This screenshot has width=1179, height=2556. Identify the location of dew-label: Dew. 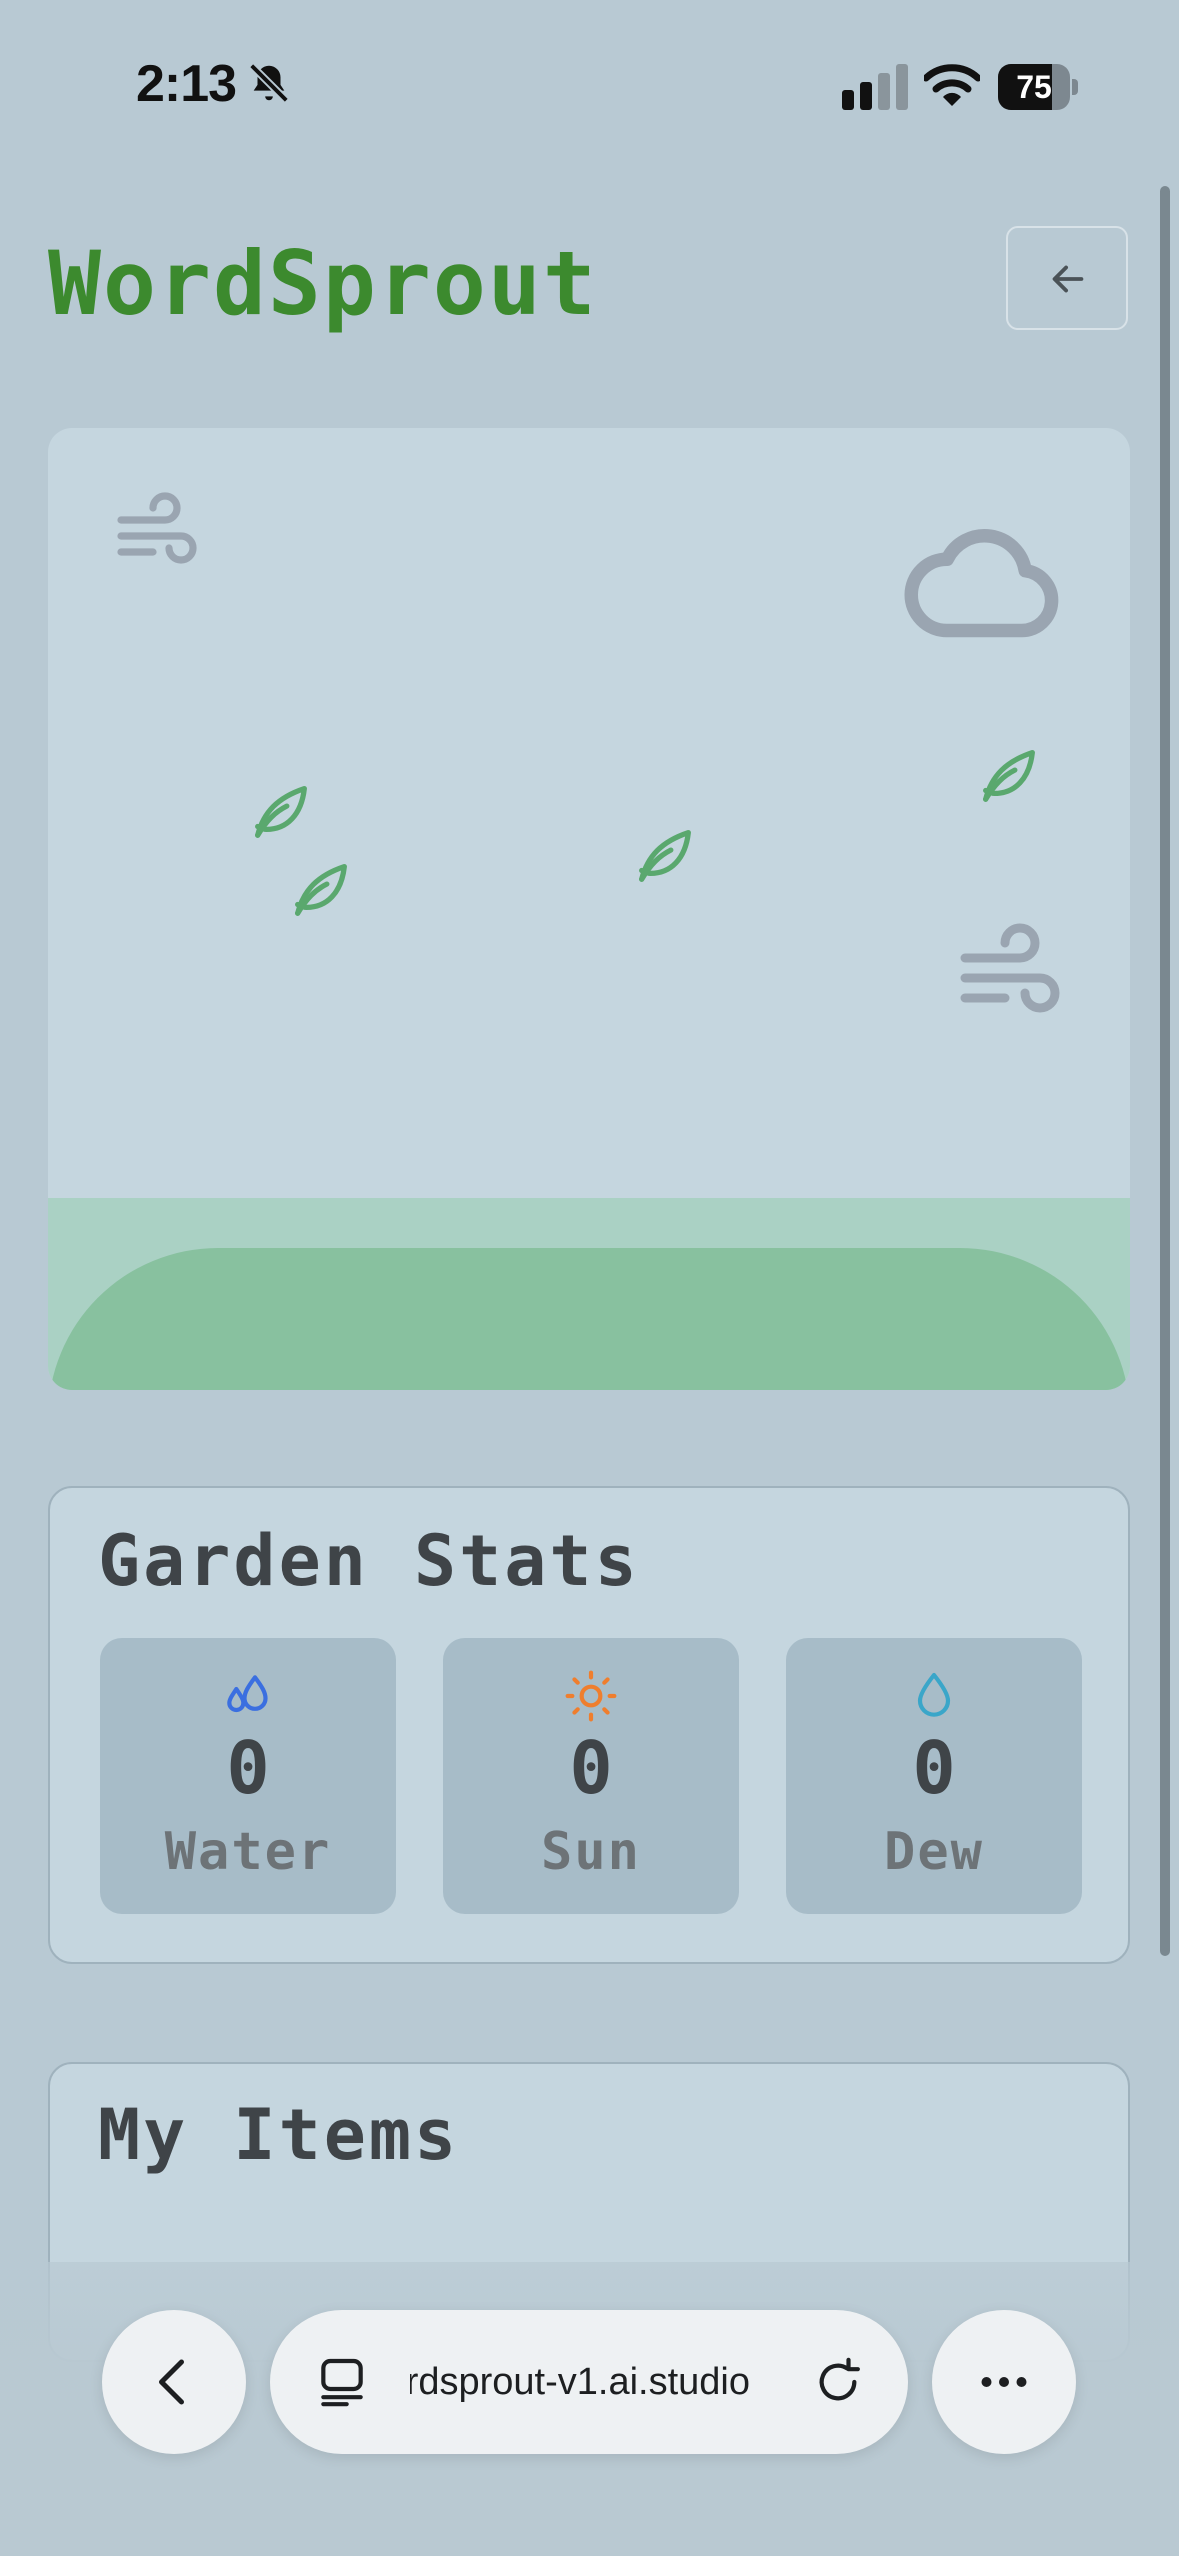
(934, 1852).